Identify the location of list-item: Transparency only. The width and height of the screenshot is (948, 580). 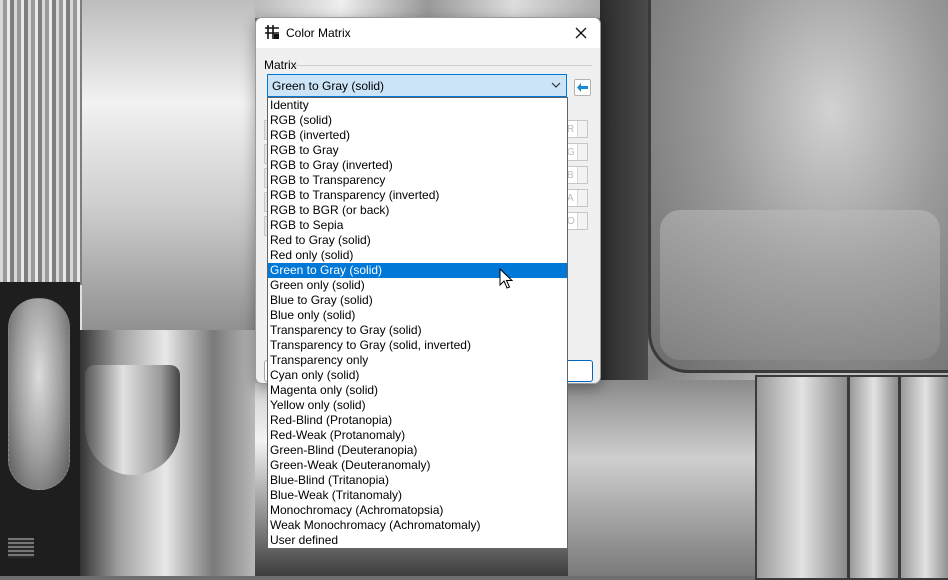
(417, 360).